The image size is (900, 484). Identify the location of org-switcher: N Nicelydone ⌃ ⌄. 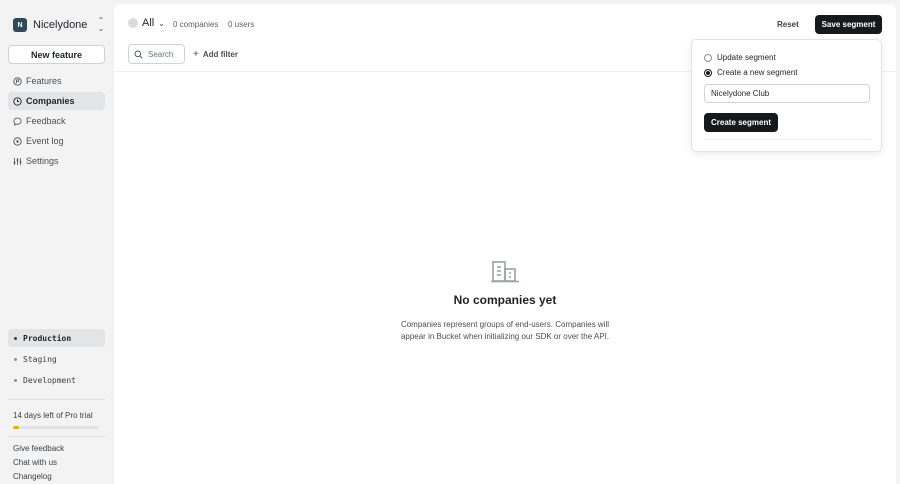
(59, 25).